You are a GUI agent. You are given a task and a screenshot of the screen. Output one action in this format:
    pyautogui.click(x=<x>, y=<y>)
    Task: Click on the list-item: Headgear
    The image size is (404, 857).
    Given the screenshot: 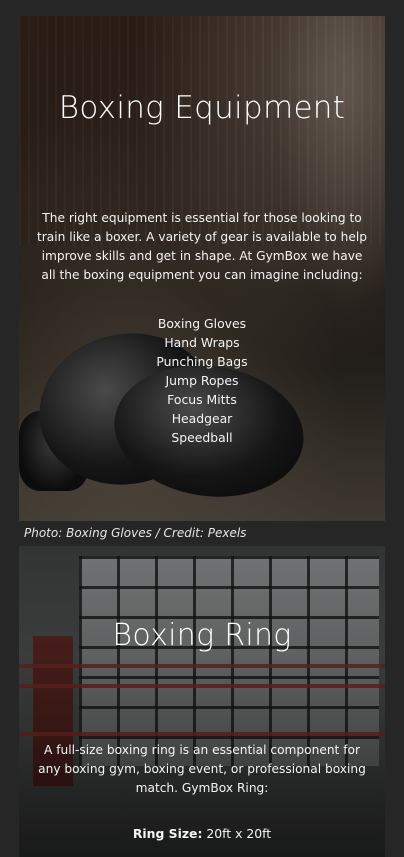 What is the action you would take?
    pyautogui.click(x=202, y=418)
    